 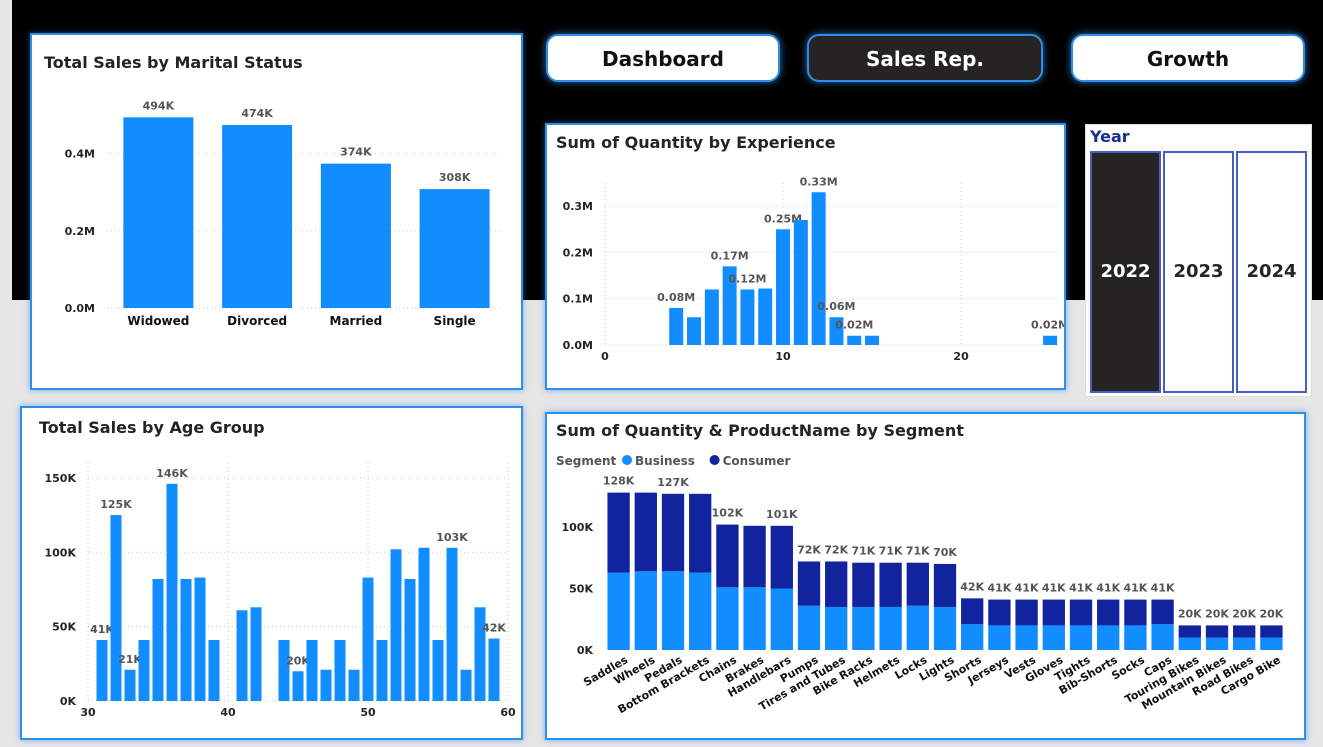 I want to click on nav-growth-button: Growth, so click(x=1188, y=58).